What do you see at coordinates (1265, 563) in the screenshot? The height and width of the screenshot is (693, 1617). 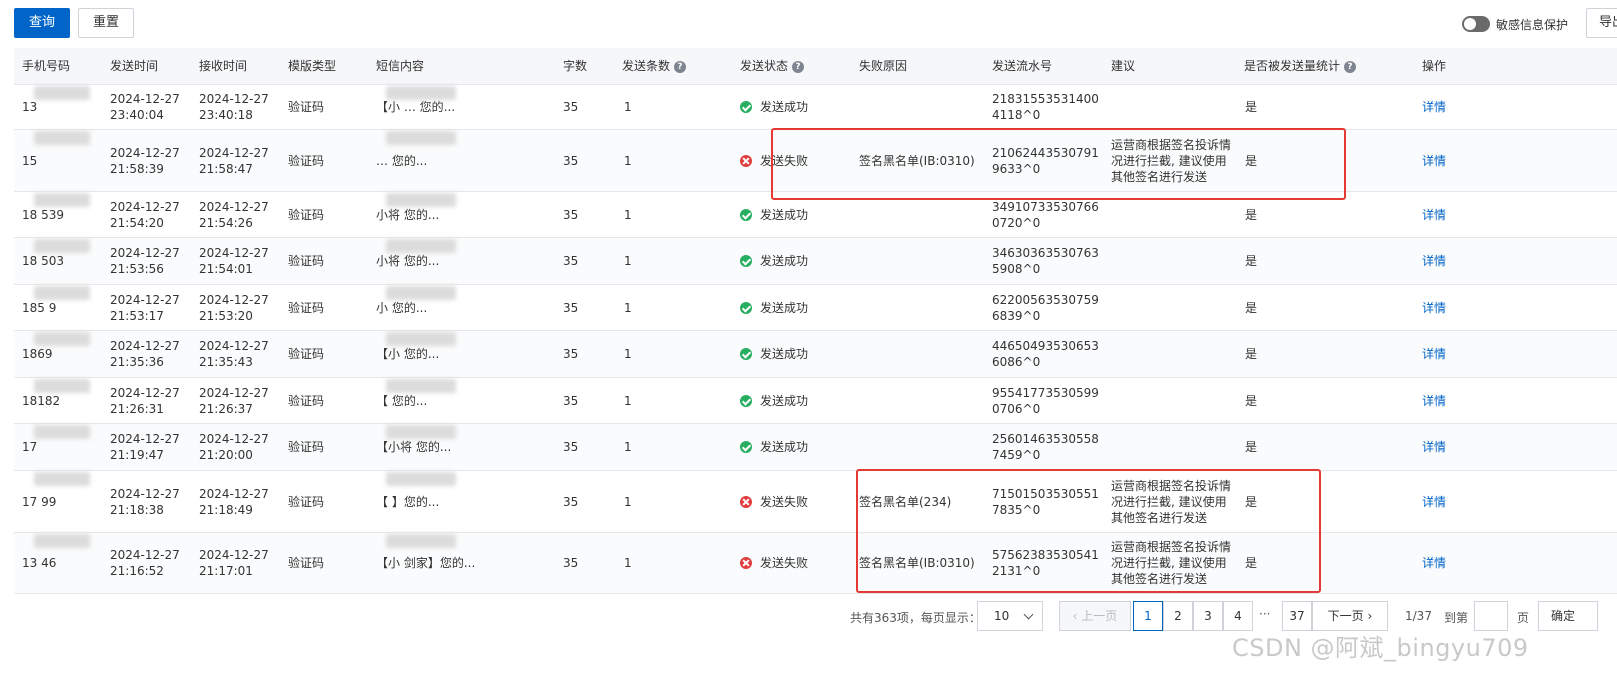 I see `counted-cell: 是` at bounding box center [1265, 563].